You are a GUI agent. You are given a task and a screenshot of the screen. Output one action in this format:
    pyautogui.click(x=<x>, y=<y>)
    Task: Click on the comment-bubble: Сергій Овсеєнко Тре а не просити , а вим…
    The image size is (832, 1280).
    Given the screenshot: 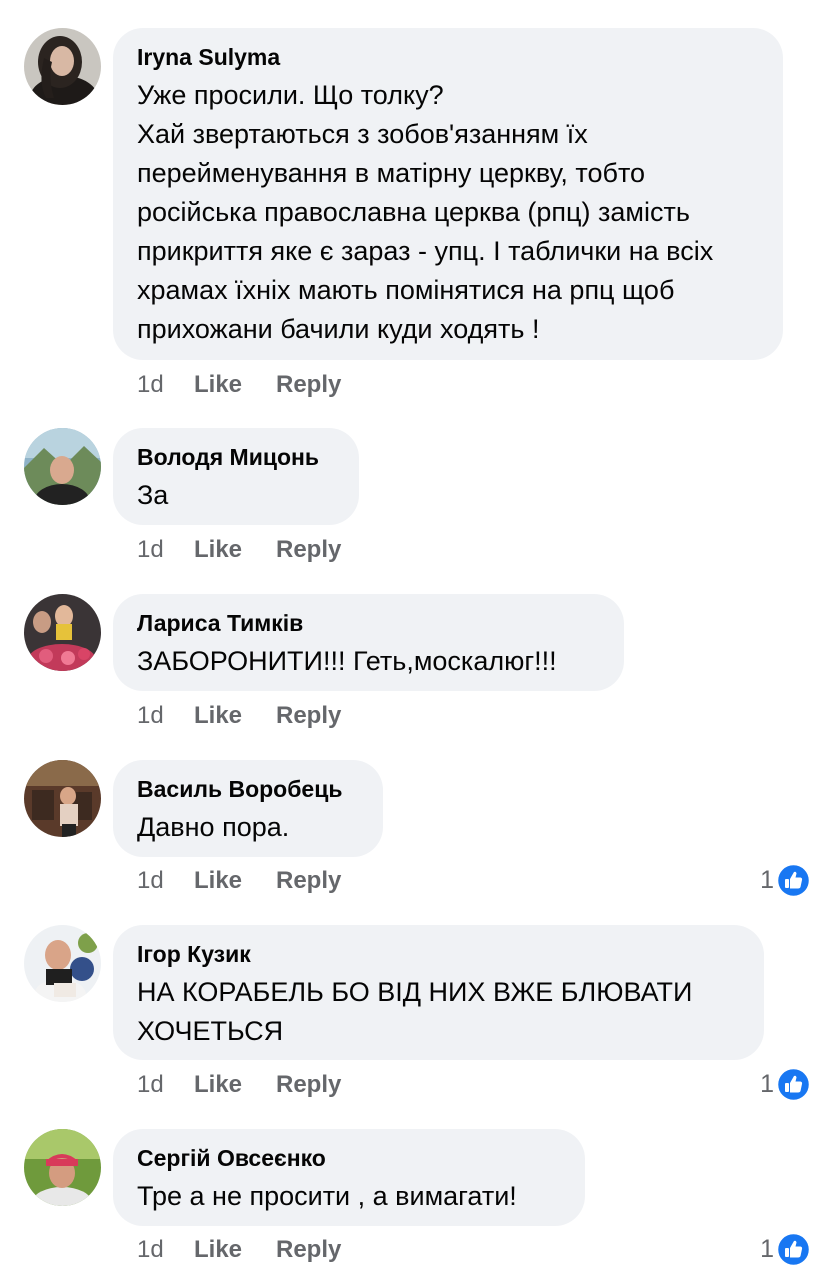 What is the action you would take?
    pyautogui.click(x=349, y=1177)
    